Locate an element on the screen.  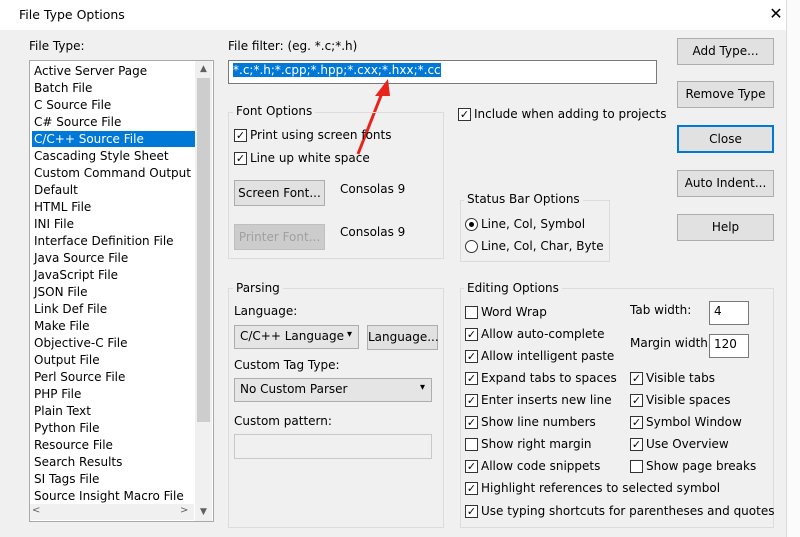
intelligent-paste-label: Allow intelligent paste is located at coordinates (548, 356).